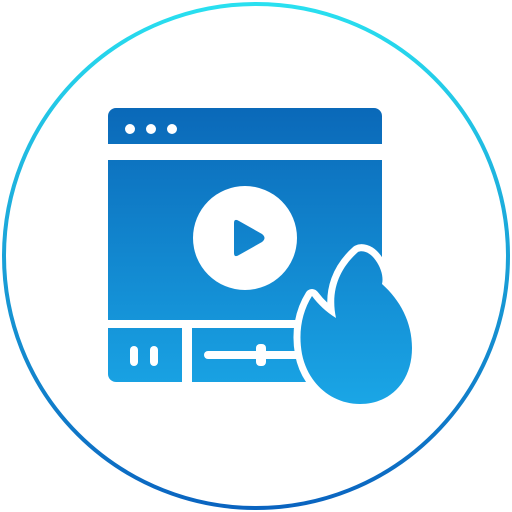 The width and height of the screenshot is (512, 512). Describe the element at coordinates (252, 355) in the screenshot. I see `slider-track` at that location.